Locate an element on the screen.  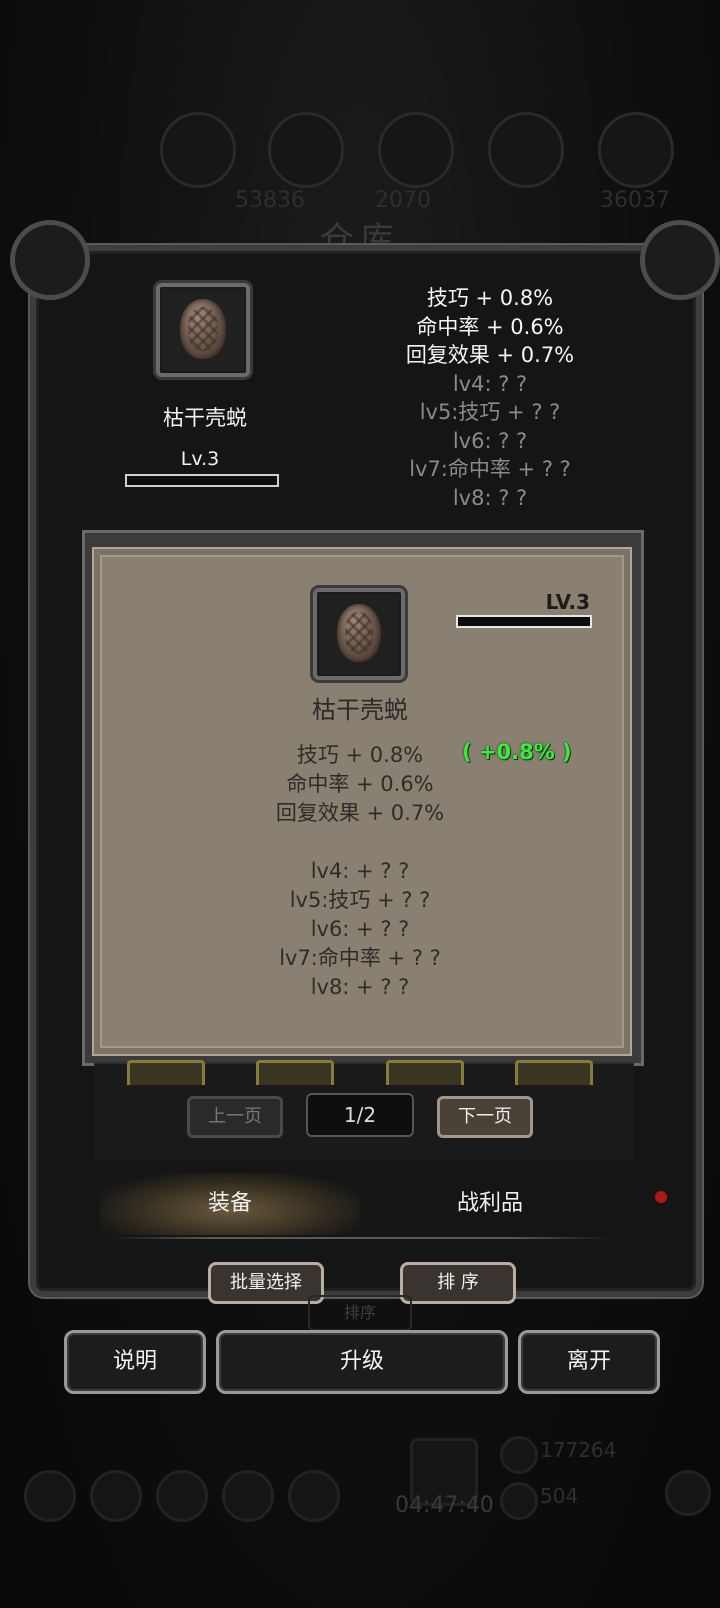
item-slot is located at coordinates (203, 330).